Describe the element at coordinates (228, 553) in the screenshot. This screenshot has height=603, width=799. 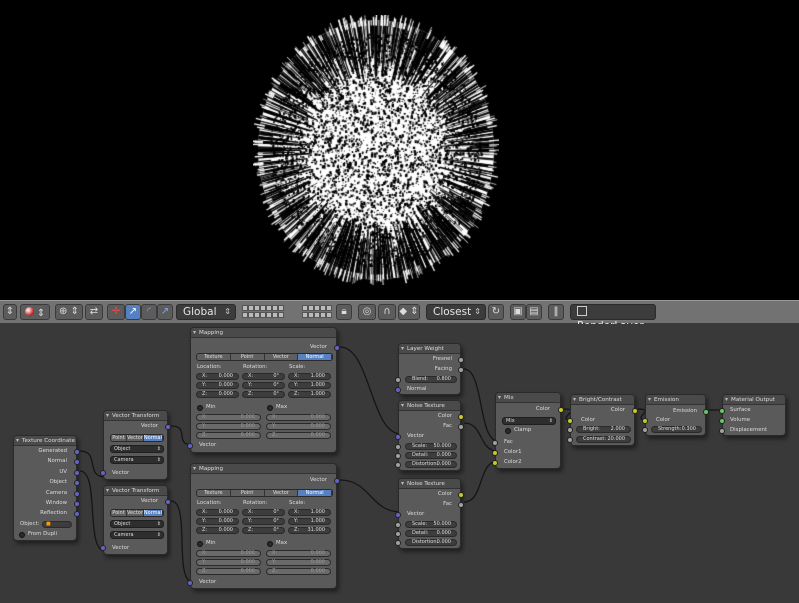
I see `min-x-field: X: 0.000` at that location.